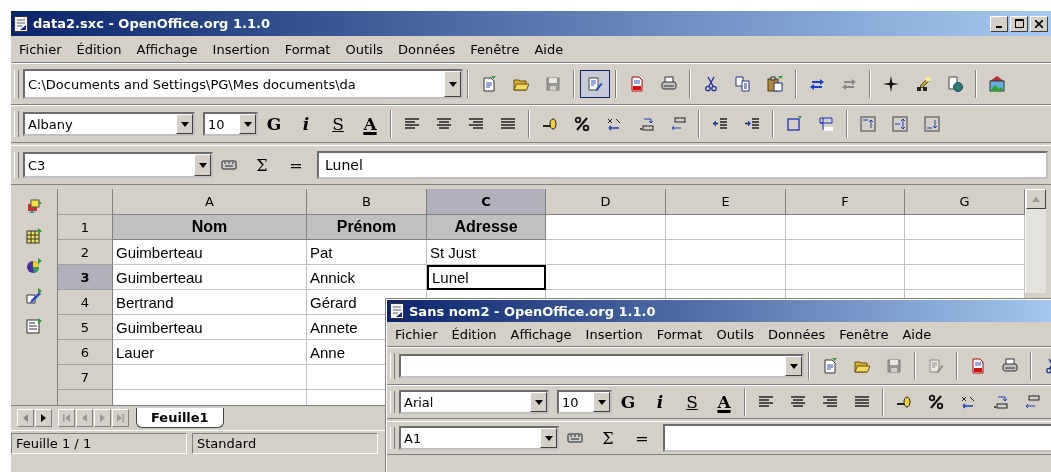 The height and width of the screenshot is (472, 1051). Describe the element at coordinates (25, 418) in the screenshot. I see `scroll-left-button` at that location.